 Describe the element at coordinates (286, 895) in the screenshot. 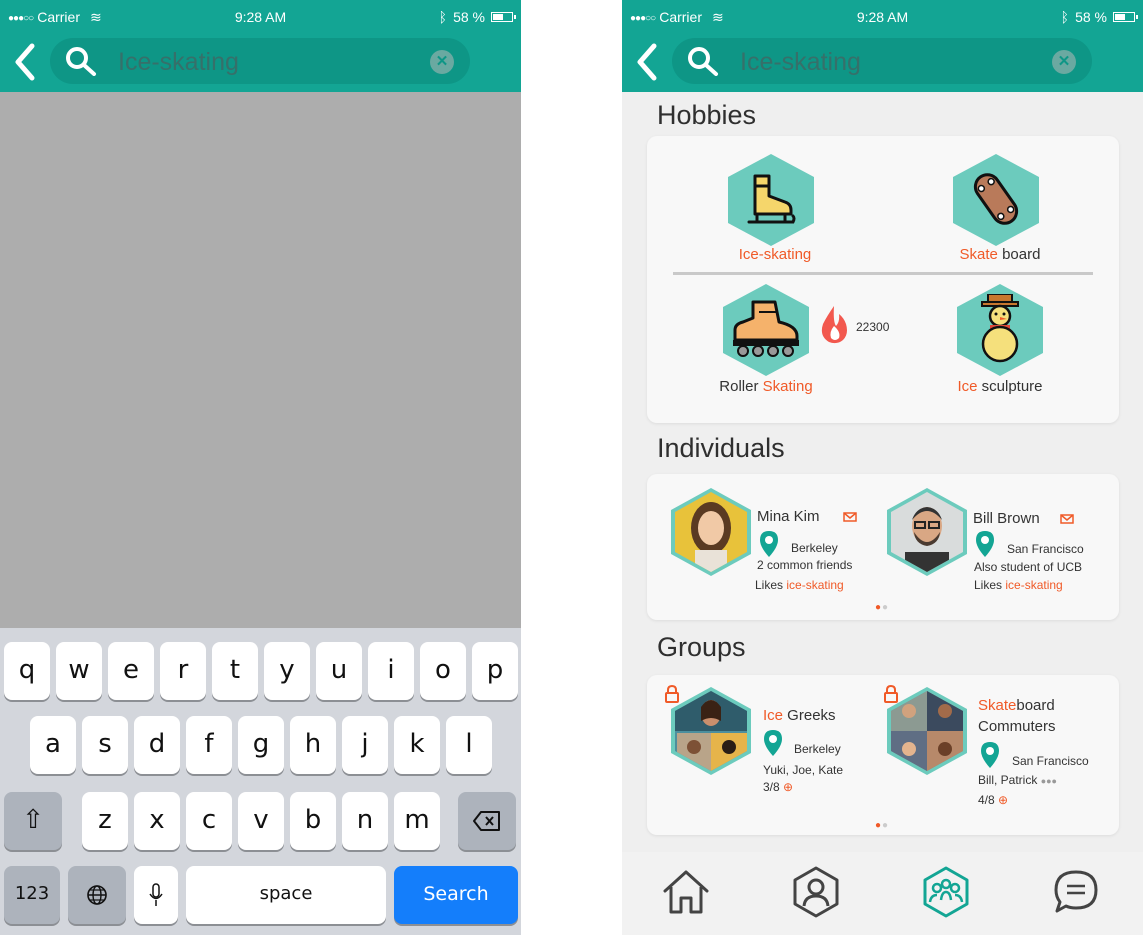

I see `space-key: space` at that location.